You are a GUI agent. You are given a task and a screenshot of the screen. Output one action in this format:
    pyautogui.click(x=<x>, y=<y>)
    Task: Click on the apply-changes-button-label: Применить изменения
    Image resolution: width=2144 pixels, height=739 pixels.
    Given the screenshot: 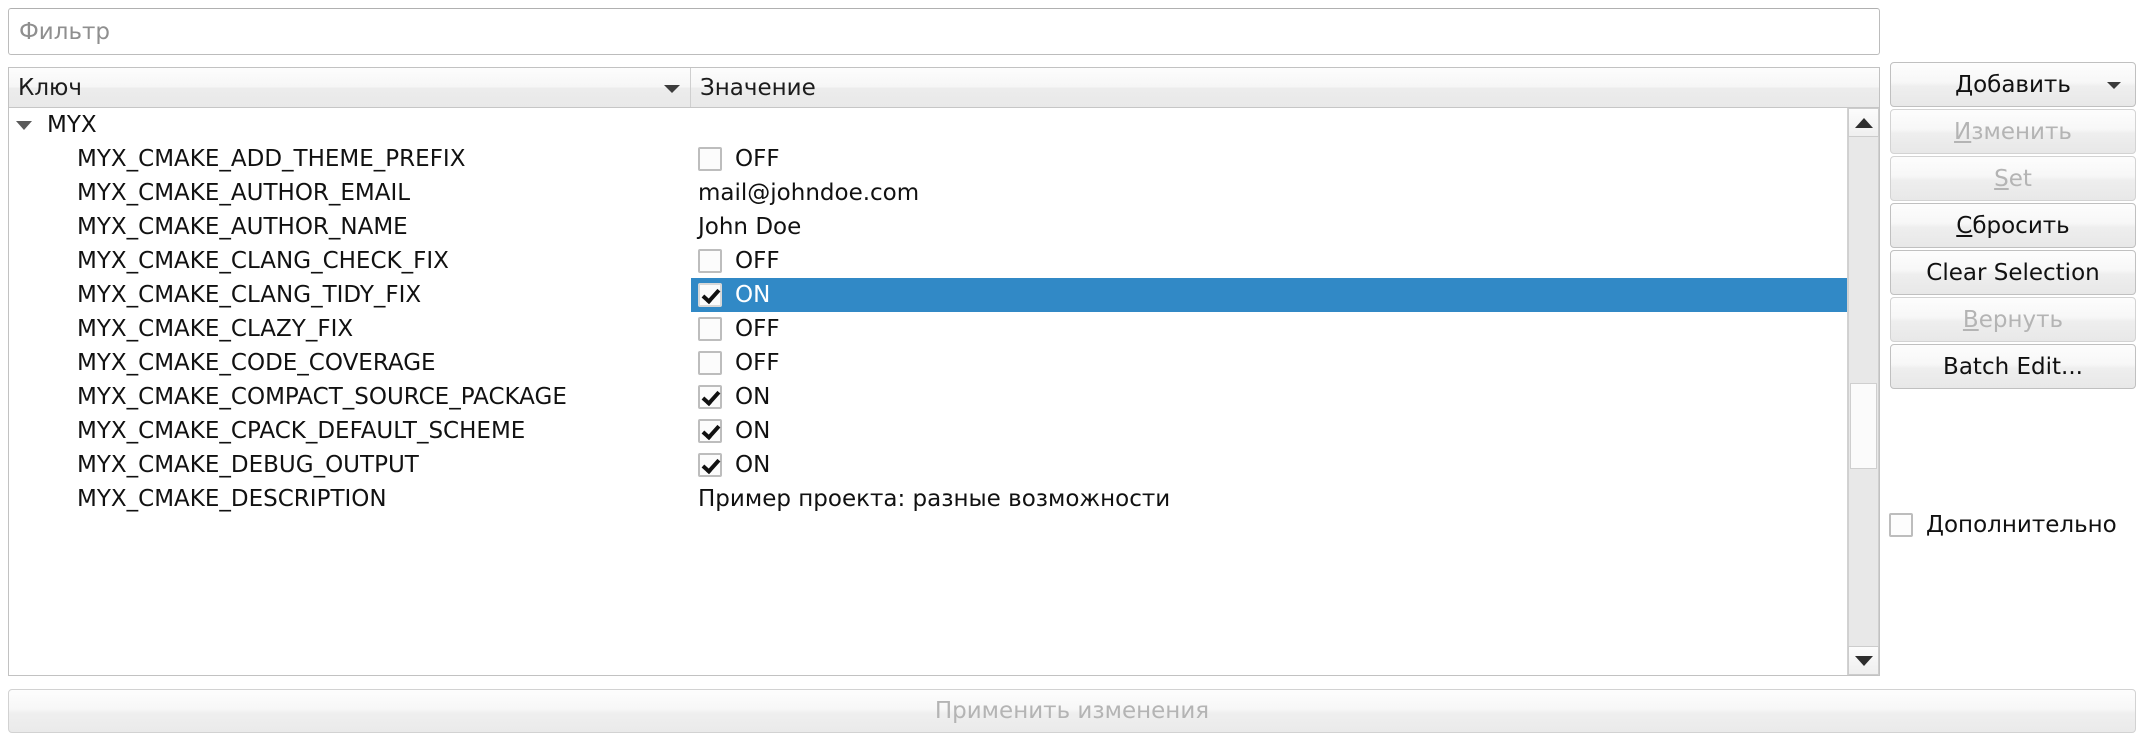 What is the action you would take?
    pyautogui.click(x=1072, y=711)
    